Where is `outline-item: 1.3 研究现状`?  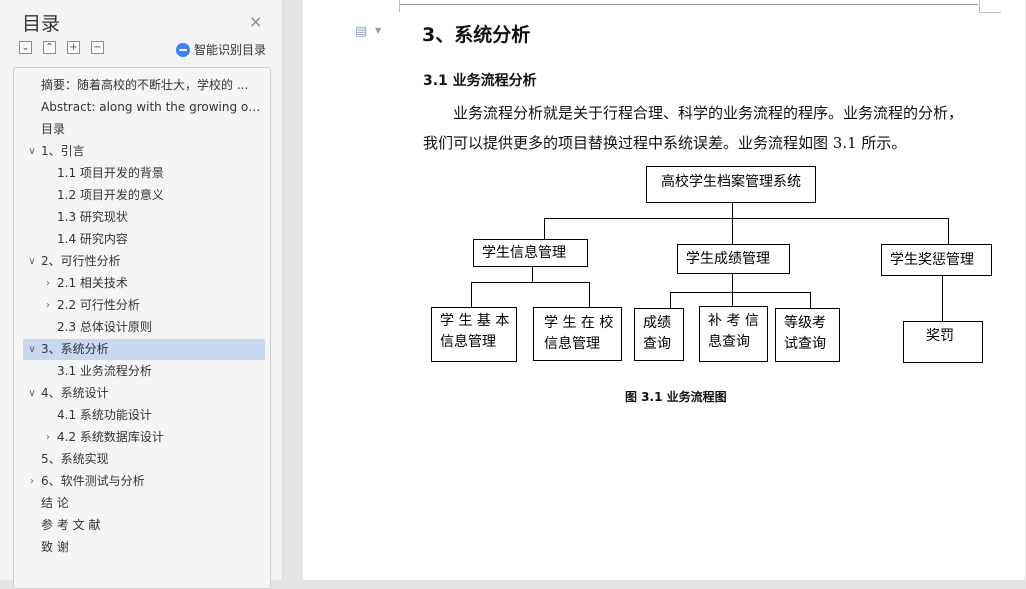 outline-item: 1.3 研究现状 is located at coordinates (144, 217).